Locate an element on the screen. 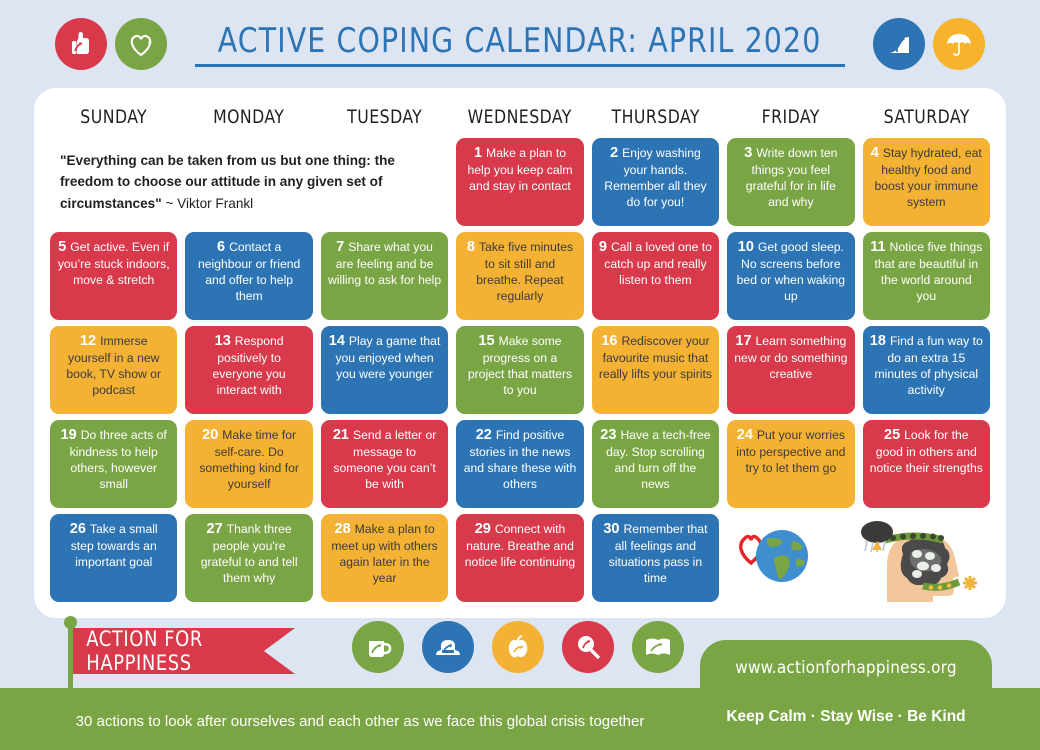 The height and width of the screenshot is (750, 1040). page-title: ACTIVE COPING CALENDAR: APRIL 2020 is located at coordinates (520, 44).